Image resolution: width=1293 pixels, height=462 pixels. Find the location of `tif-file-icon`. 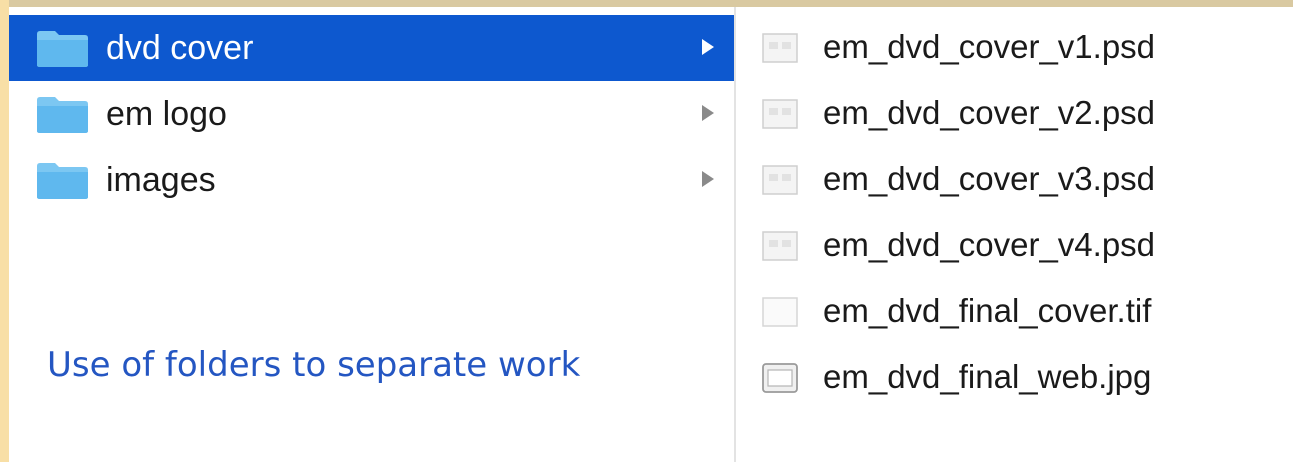

tif-file-icon is located at coordinates (780, 312).